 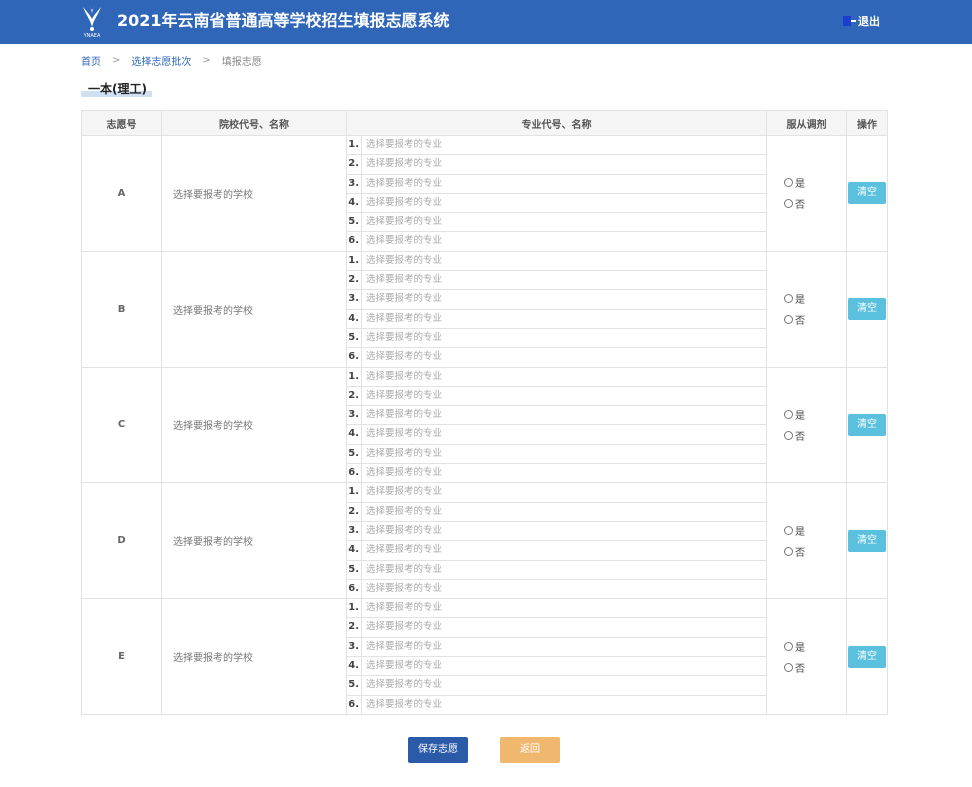 I want to click on table-row: E 选择要报考的学校 1. 选择要报考的专业是否清空, so click(x=484, y=656).